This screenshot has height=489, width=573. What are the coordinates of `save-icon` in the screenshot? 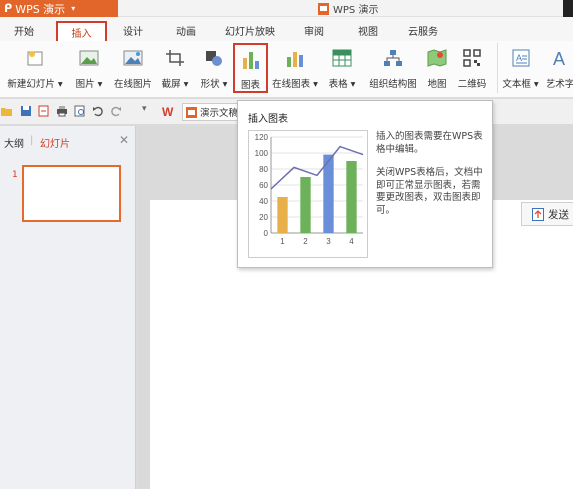 It's located at (26, 111).